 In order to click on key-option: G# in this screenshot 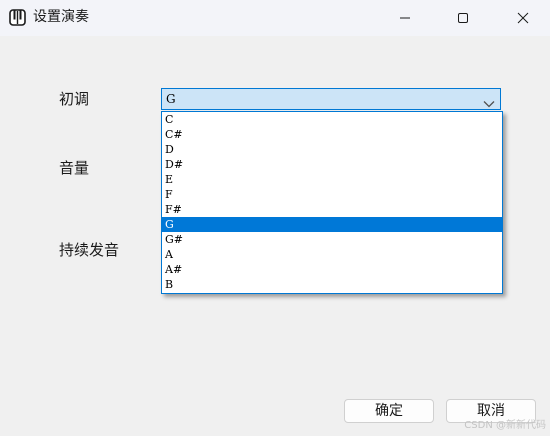, I will do `click(332, 239)`.